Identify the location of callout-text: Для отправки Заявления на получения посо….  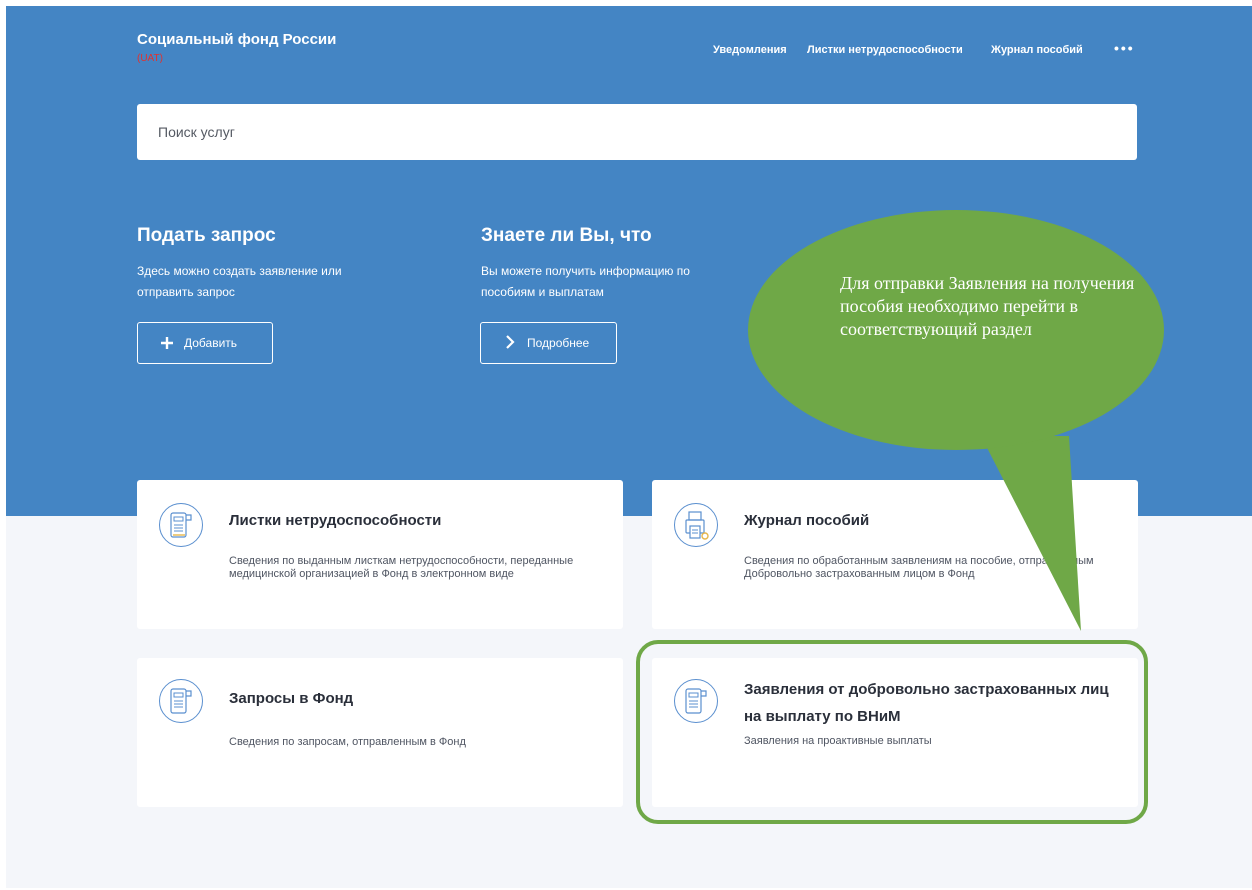
(987, 306).